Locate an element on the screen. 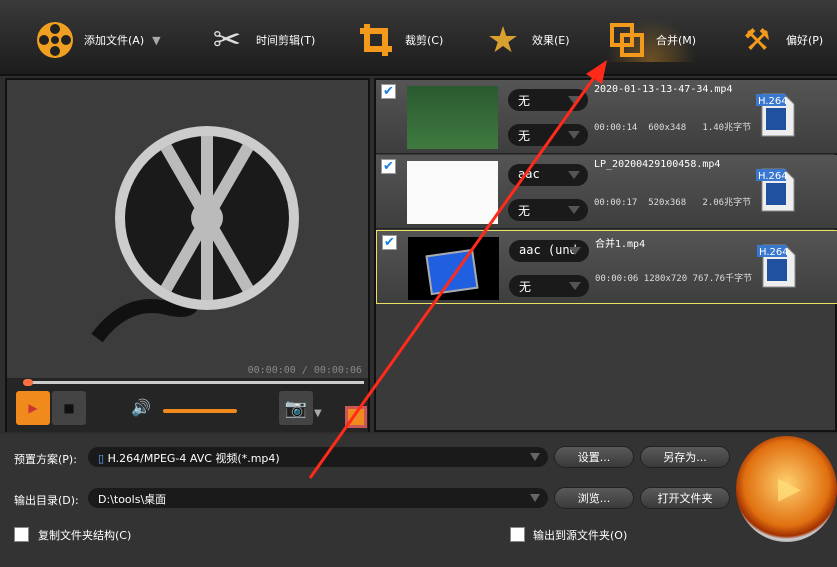 This screenshot has height=567, width=837. output-directory-select: D:\tools\桌面 is located at coordinates (318, 498).